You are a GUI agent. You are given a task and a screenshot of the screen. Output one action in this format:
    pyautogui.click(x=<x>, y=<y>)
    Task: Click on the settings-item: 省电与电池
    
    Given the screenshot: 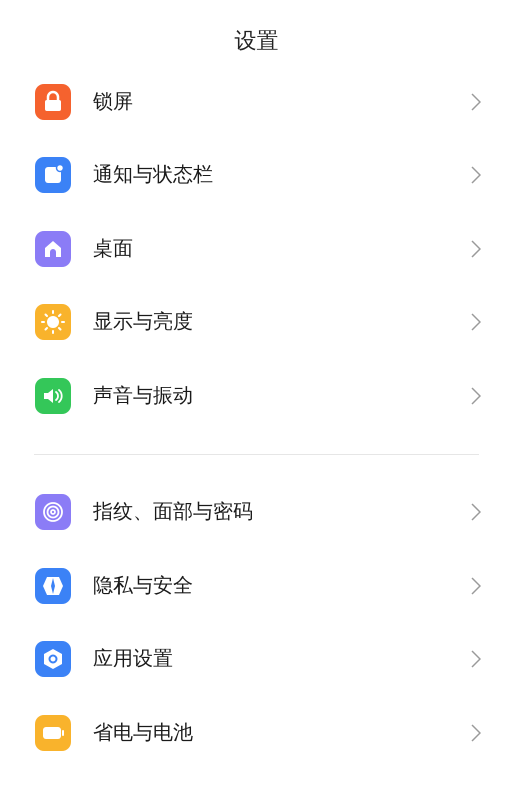 What is the action you would take?
    pyautogui.click(x=256, y=733)
    